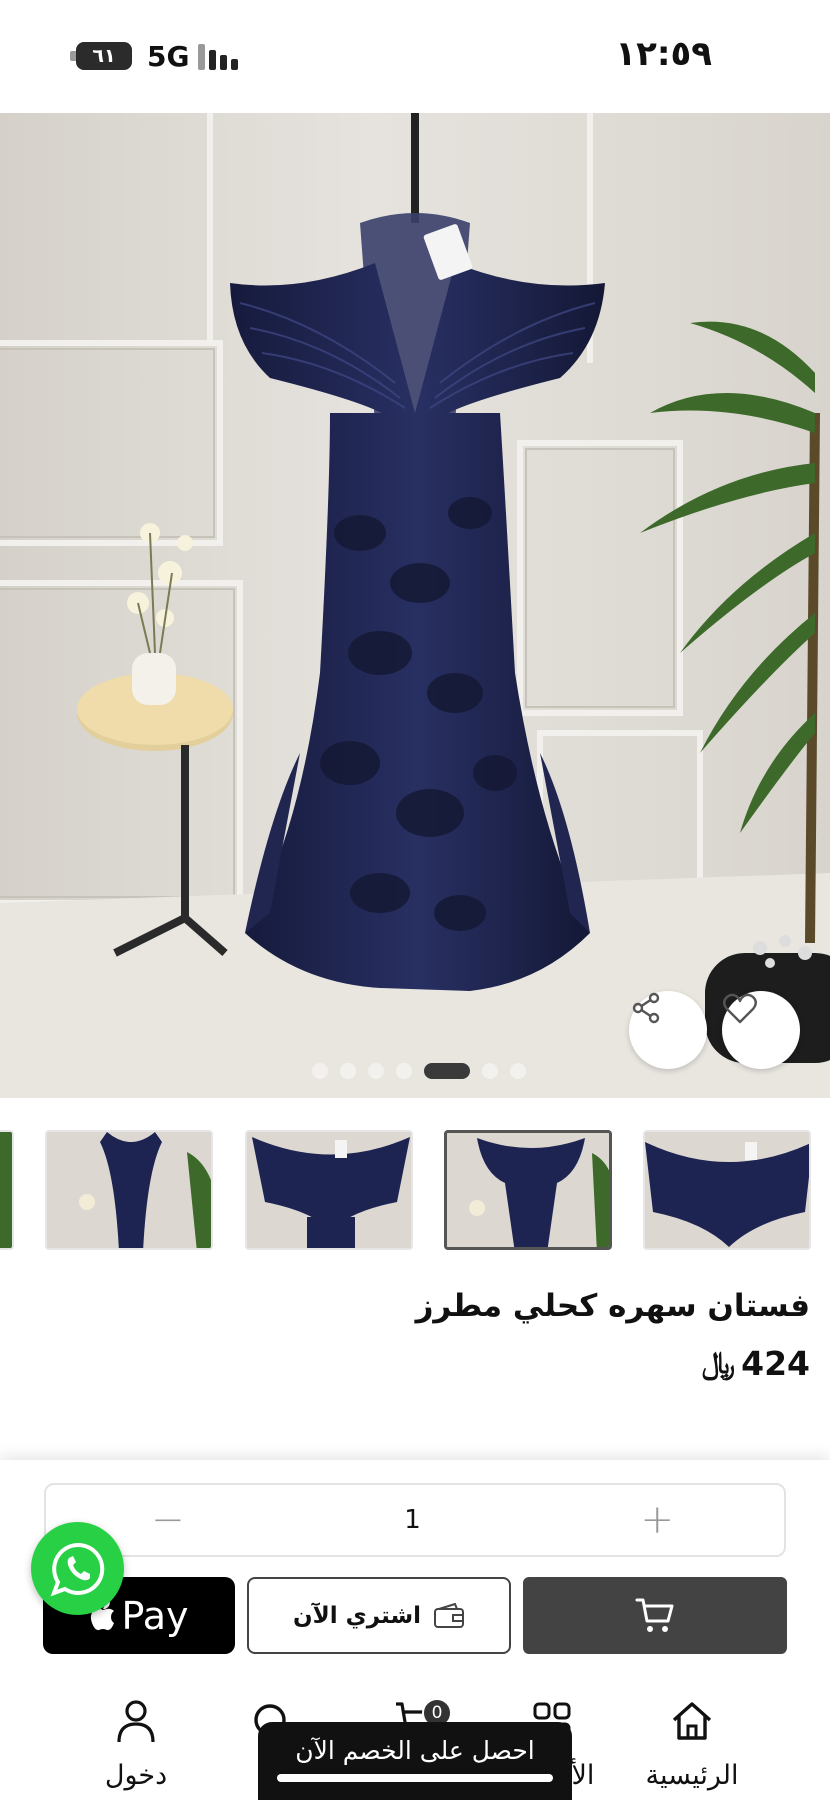  I want to click on quantity-stepper: − 1 +, so click(415, 1520).